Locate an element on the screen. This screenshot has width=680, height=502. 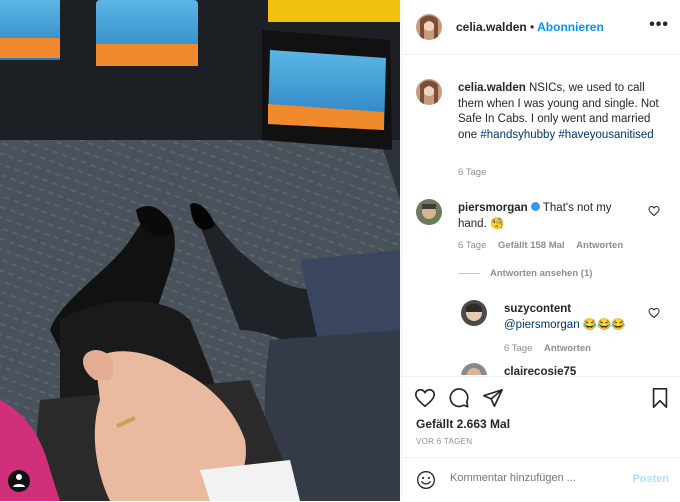
hashtag-link: #haveyousanitised is located at coordinates (605, 135).